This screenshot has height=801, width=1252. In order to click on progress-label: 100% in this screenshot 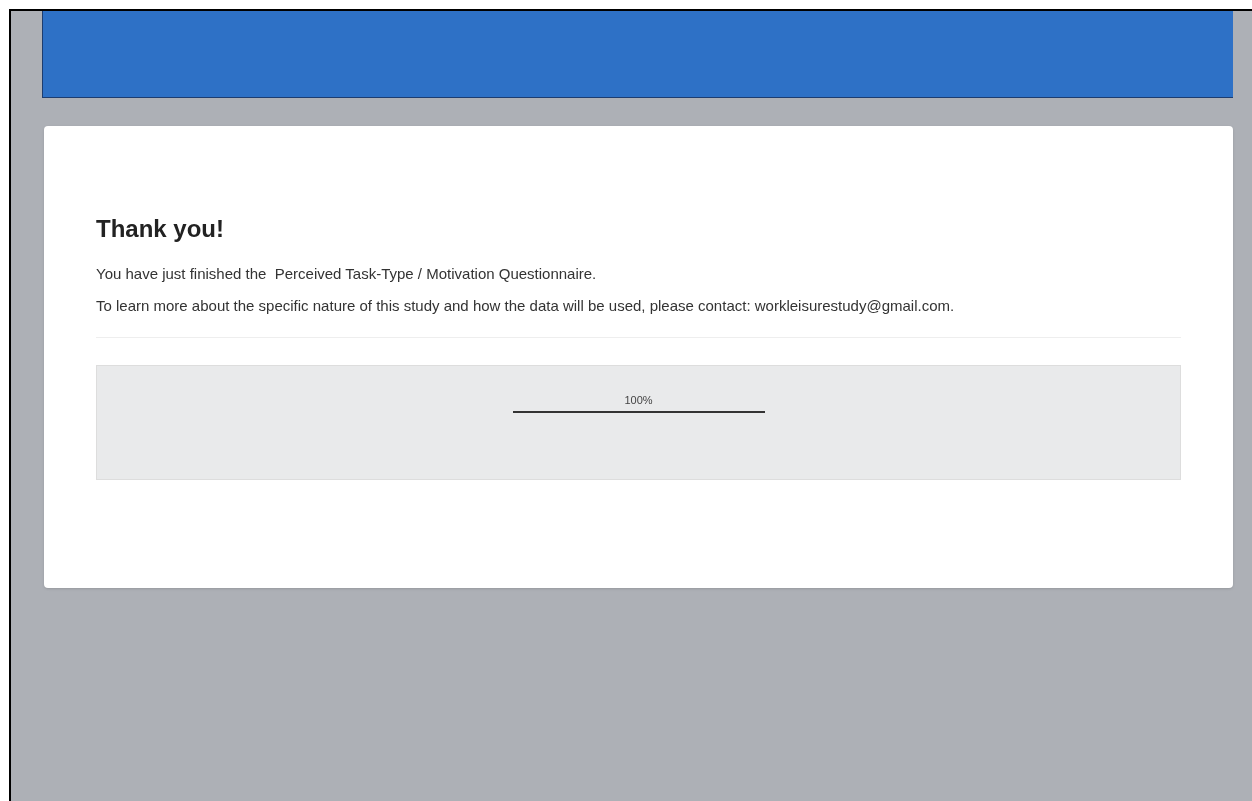, I will do `click(638, 400)`.